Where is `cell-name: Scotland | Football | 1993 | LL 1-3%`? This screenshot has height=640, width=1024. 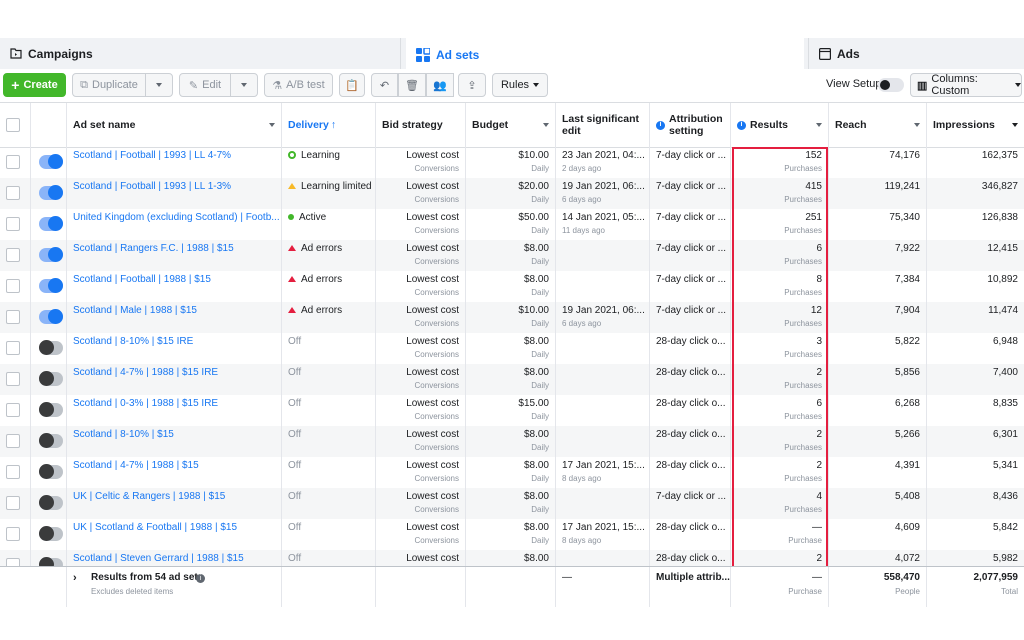
cell-name: Scotland | Football | 1993 | LL 1-3% is located at coordinates (174, 193).